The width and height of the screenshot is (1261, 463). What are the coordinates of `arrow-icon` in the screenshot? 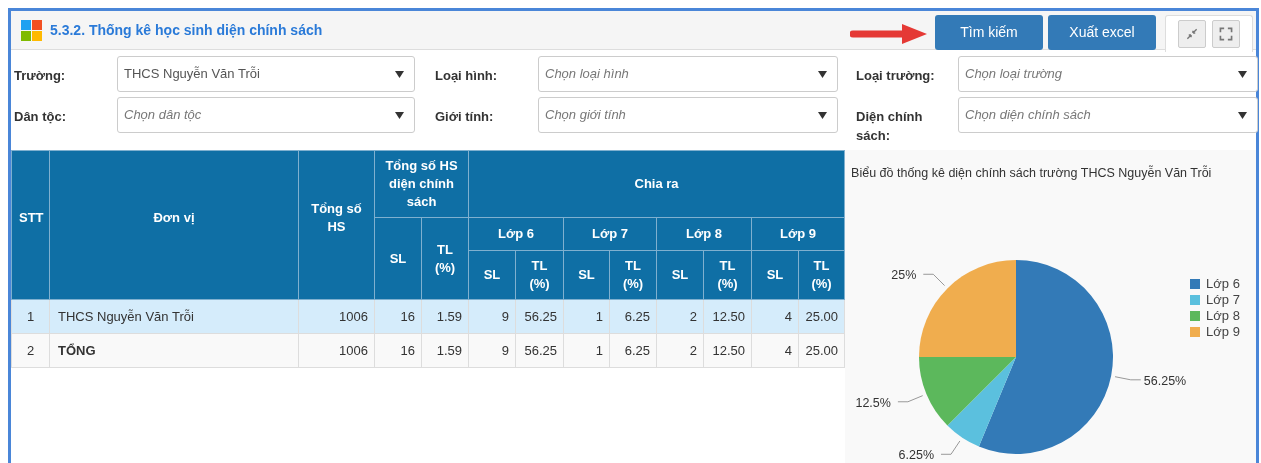 It's located at (889, 34).